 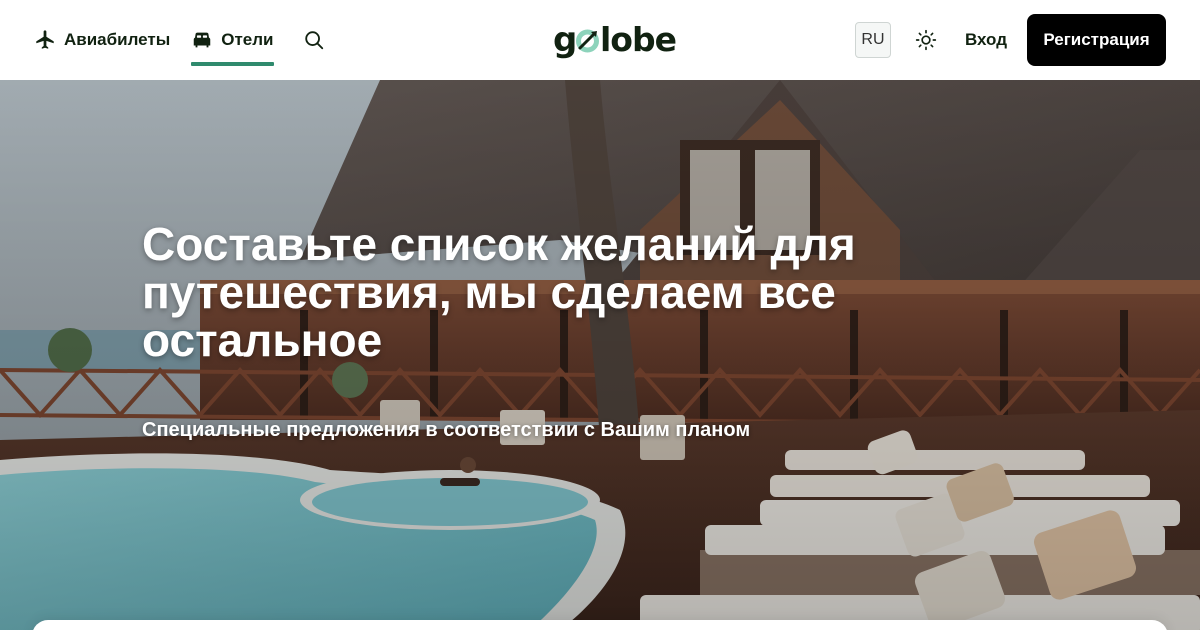 I want to click on search-card, so click(x=600, y=625).